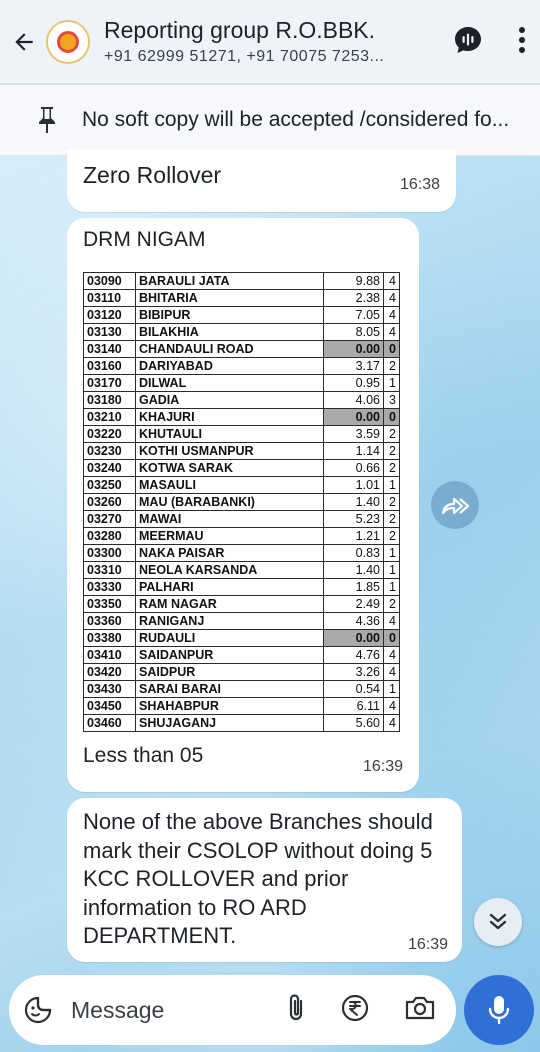 This screenshot has width=540, height=1052. Describe the element at coordinates (229, 587) in the screenshot. I see `branch-name: PALHARI` at that location.